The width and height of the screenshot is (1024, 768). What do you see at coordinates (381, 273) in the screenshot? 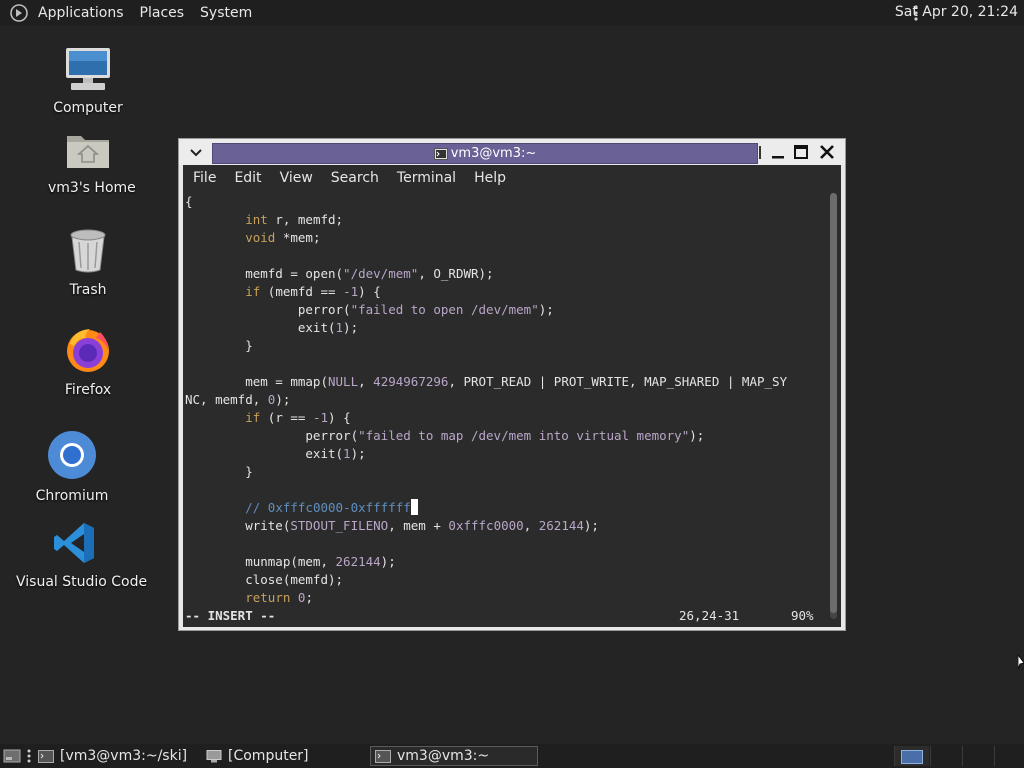
I see `code-token: "/dev/mem"` at bounding box center [381, 273].